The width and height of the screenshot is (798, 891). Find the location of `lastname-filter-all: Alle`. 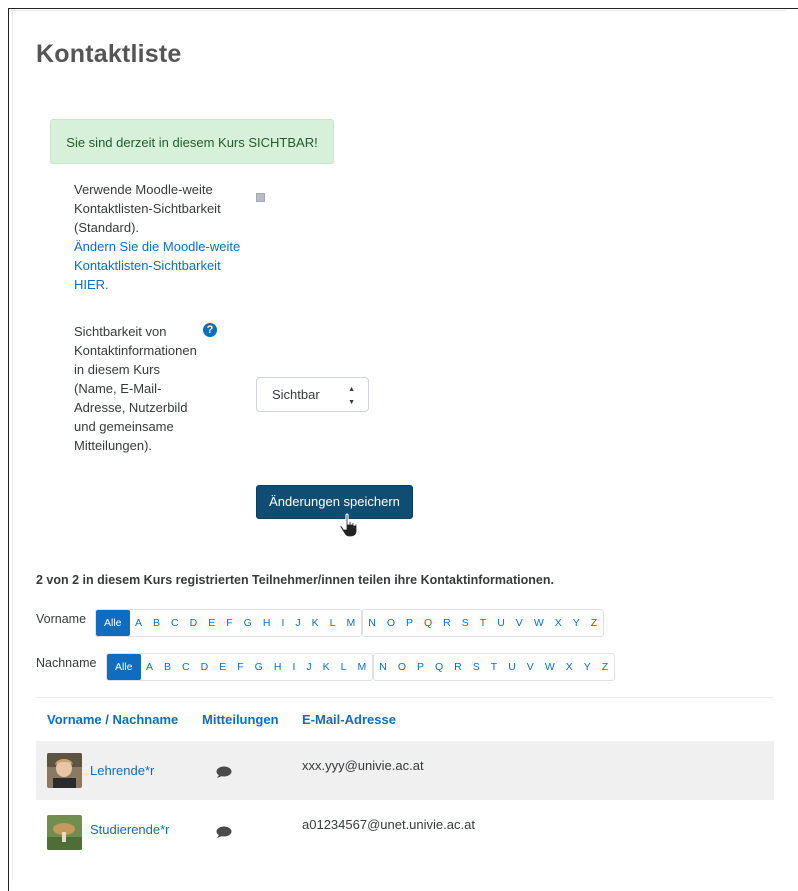

lastname-filter-all: Alle is located at coordinates (124, 667).